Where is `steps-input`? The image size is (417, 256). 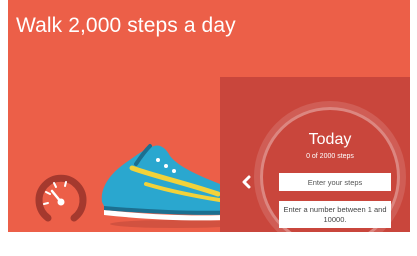 steps-input is located at coordinates (335, 182).